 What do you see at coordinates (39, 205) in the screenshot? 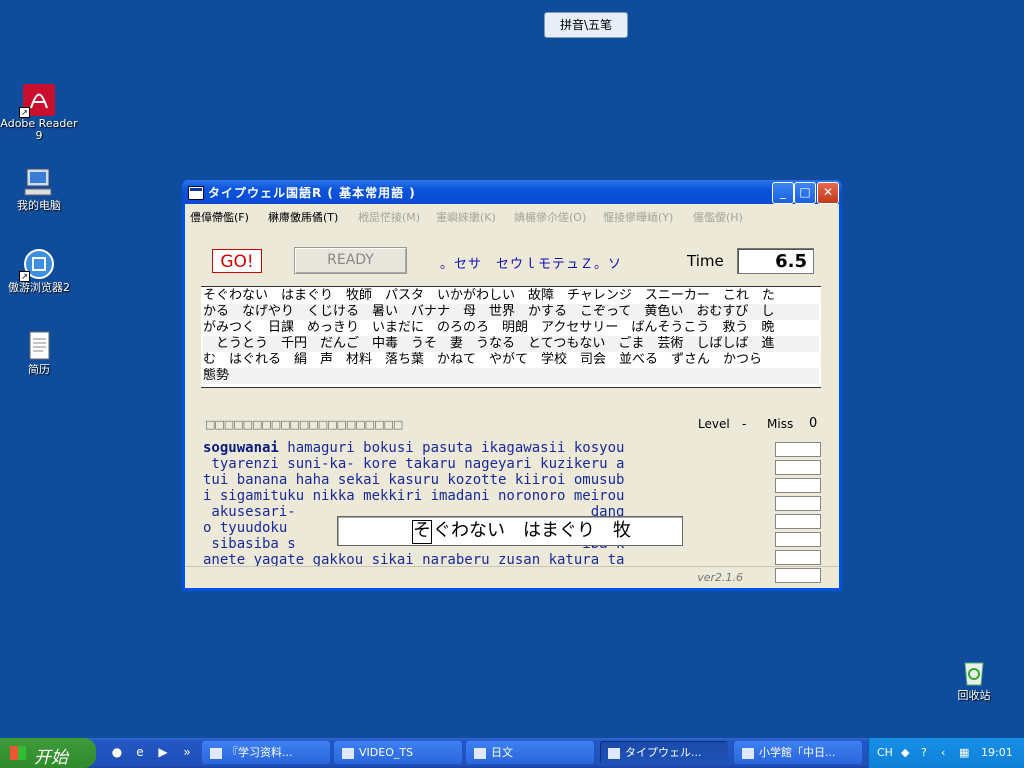
I see `desktop-icon-label: 我的电脑` at bounding box center [39, 205].